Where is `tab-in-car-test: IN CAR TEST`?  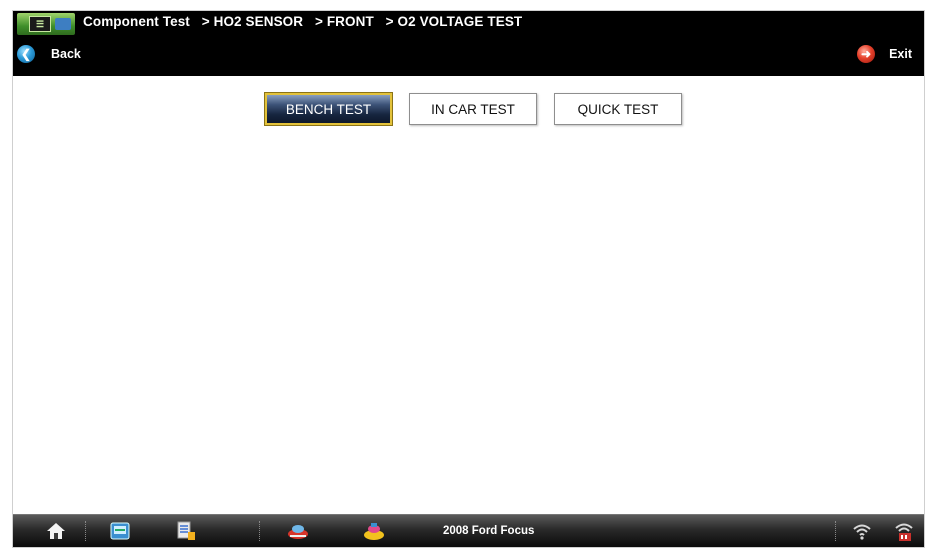 tab-in-car-test: IN CAR TEST is located at coordinates (473, 109).